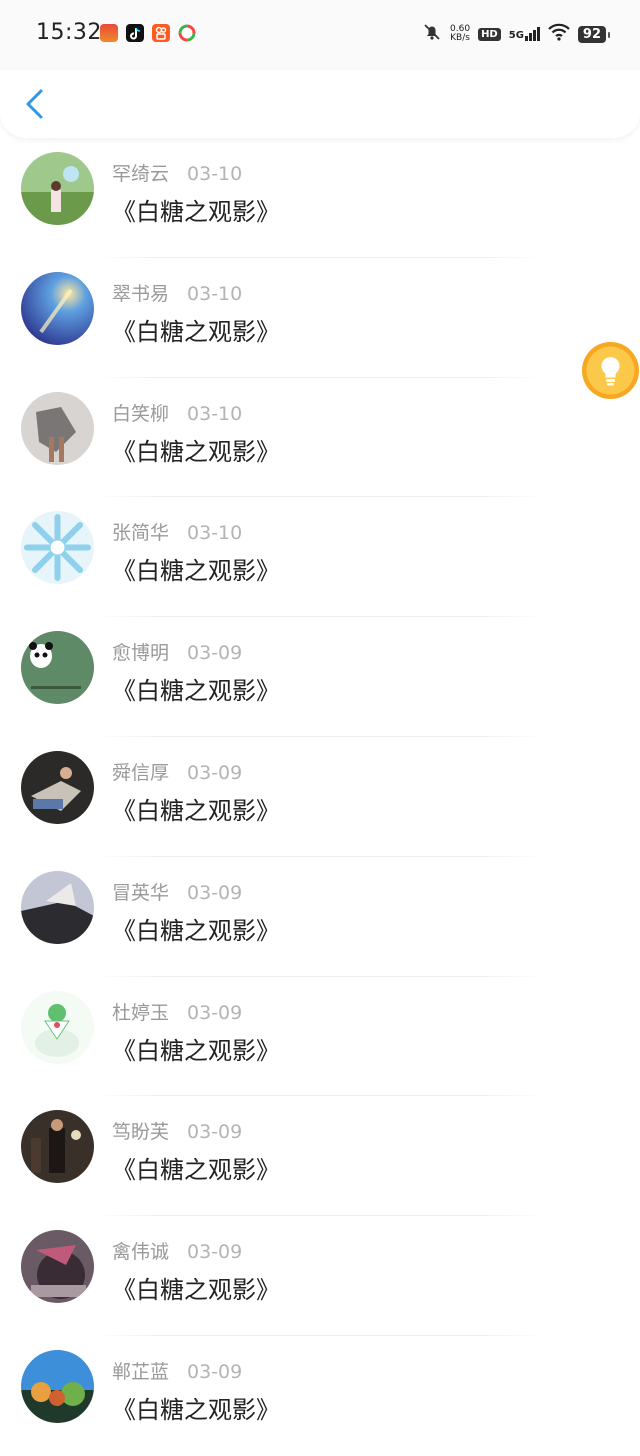 The height and width of the screenshot is (1456, 640). I want to click on user-name-line: 罕绮云 03-10, so click(177, 172).